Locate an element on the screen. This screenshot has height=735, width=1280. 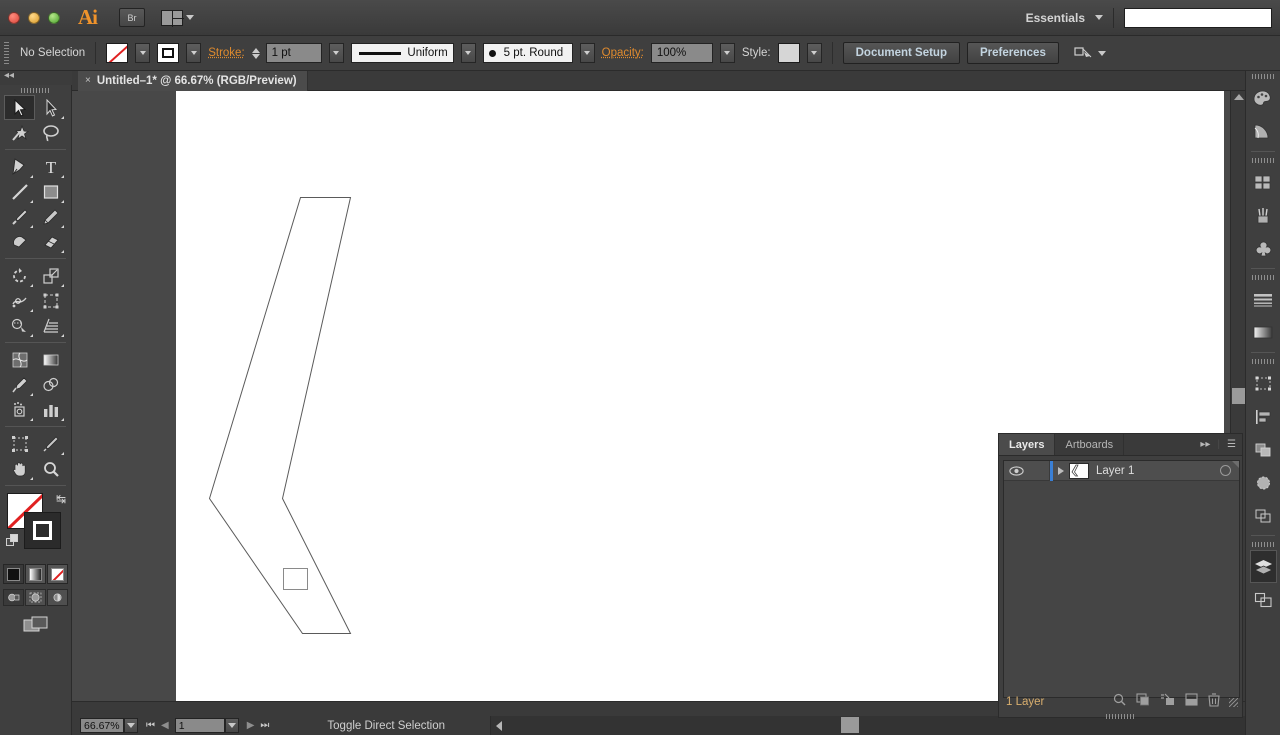
stroke-weight-stepper is located at coordinates (255, 53).